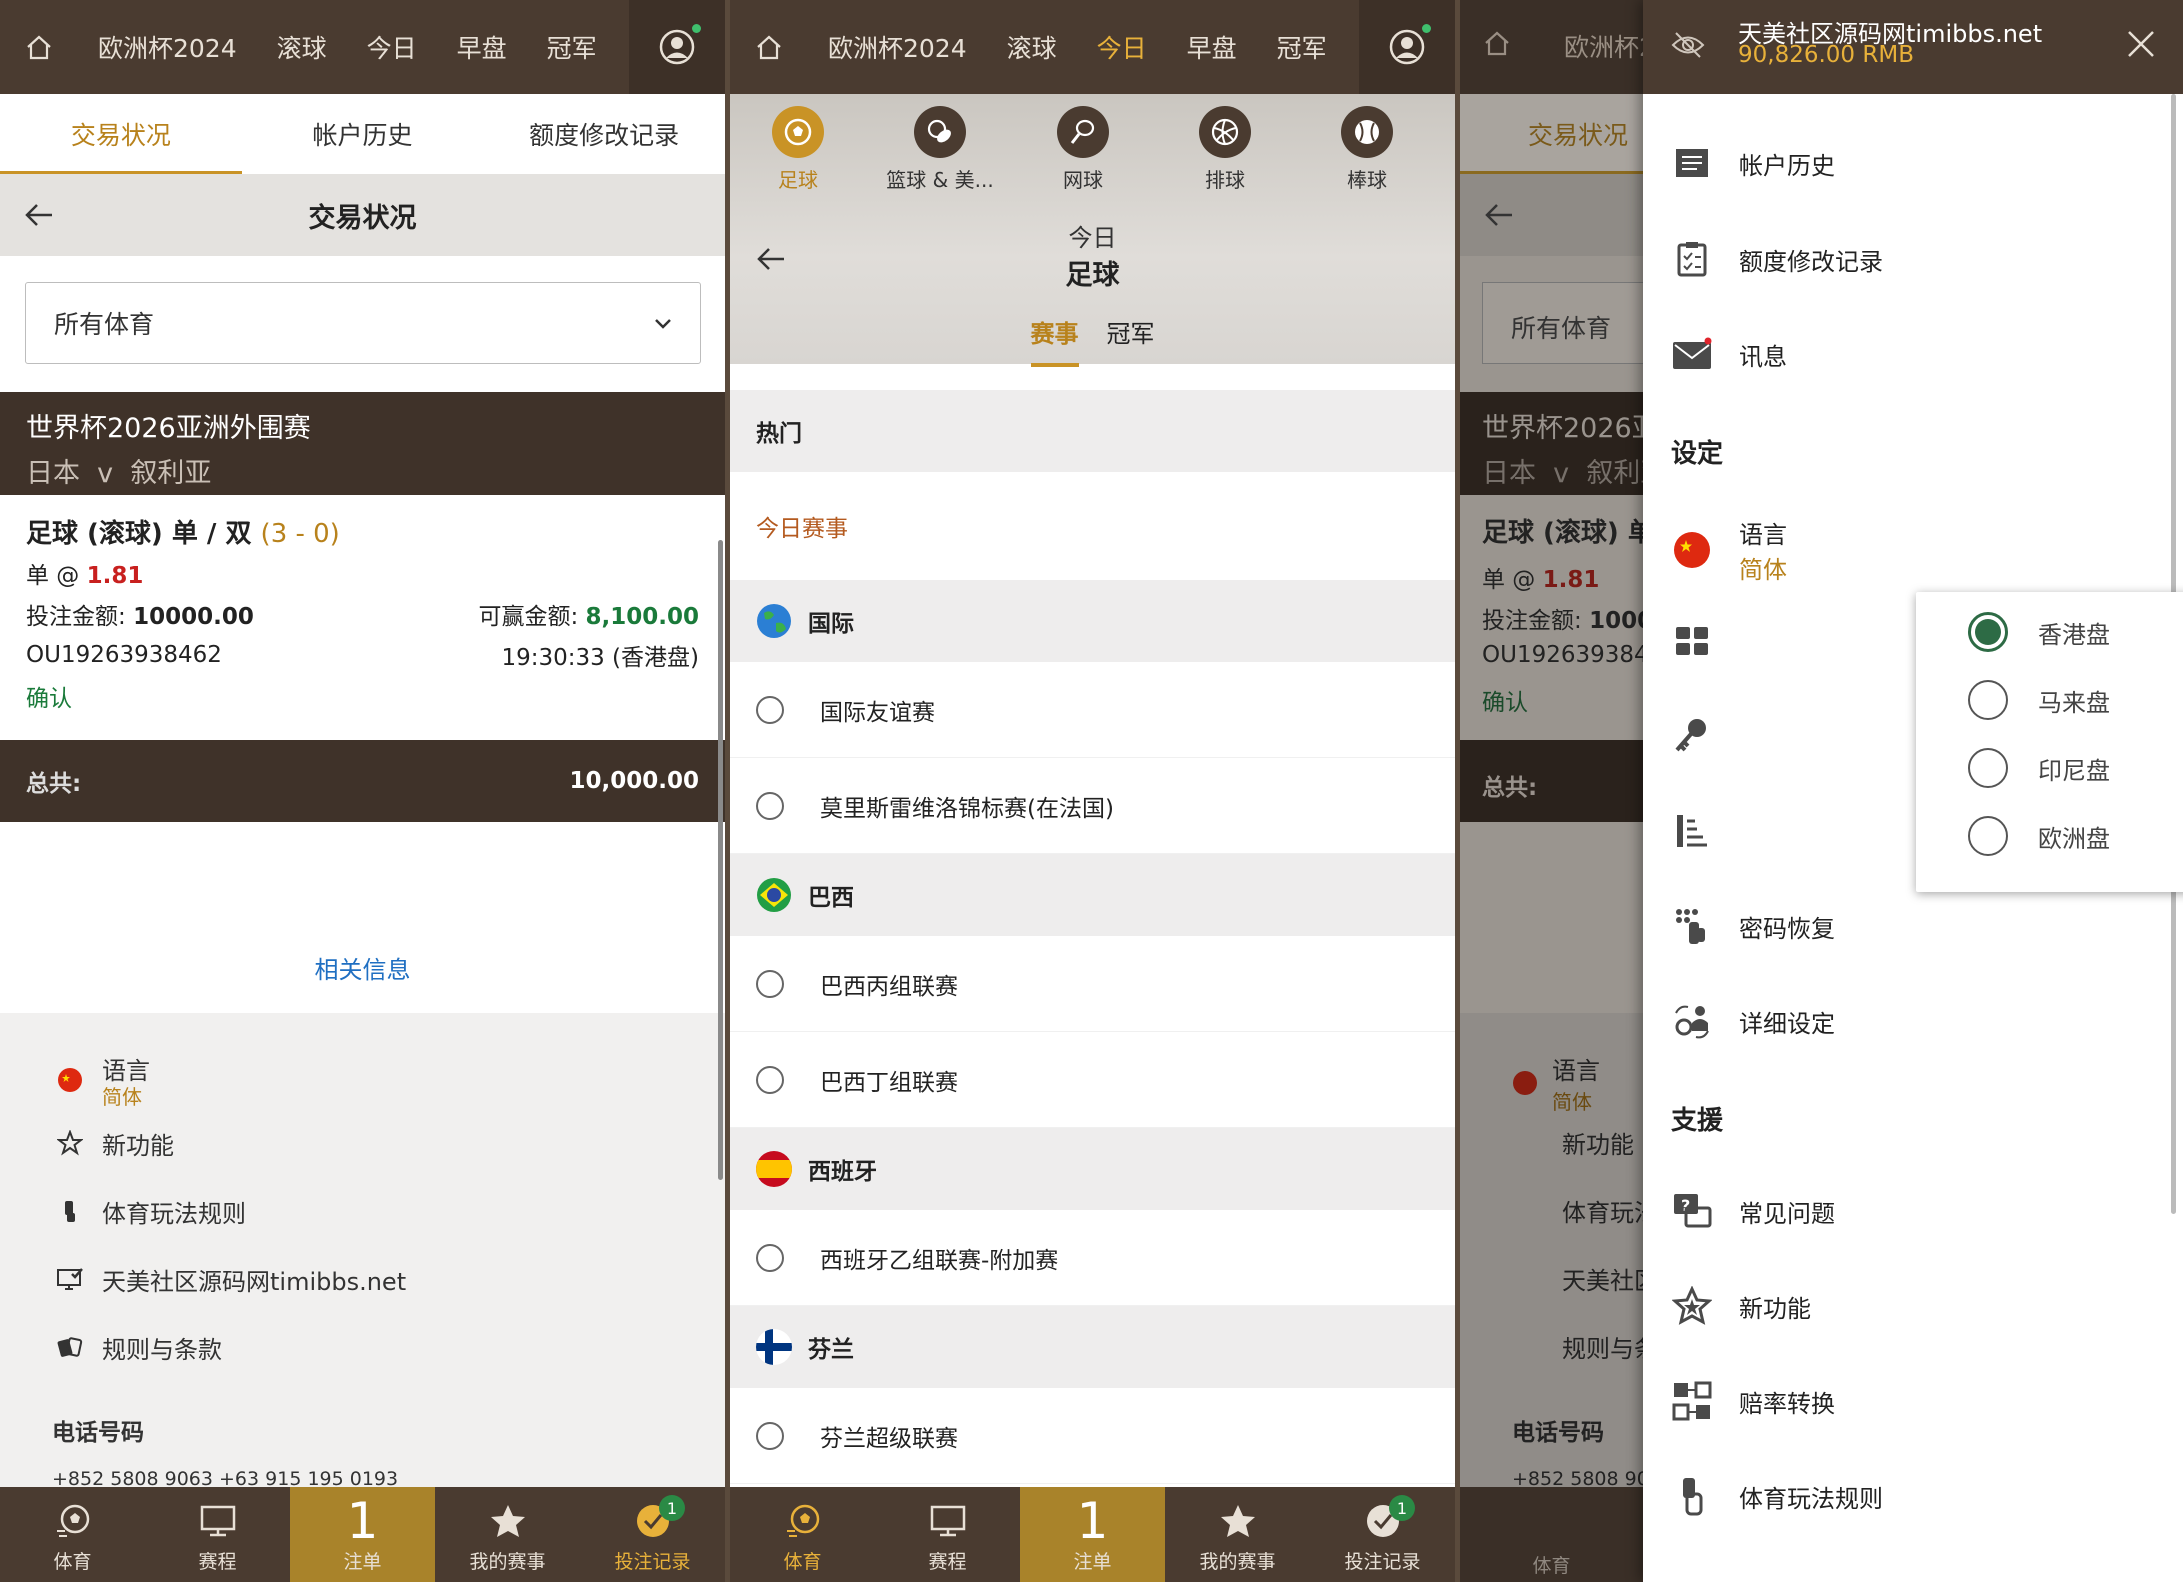 This screenshot has height=1582, width=2183. I want to click on tab-trade-status: 交易状况, so click(121, 134).